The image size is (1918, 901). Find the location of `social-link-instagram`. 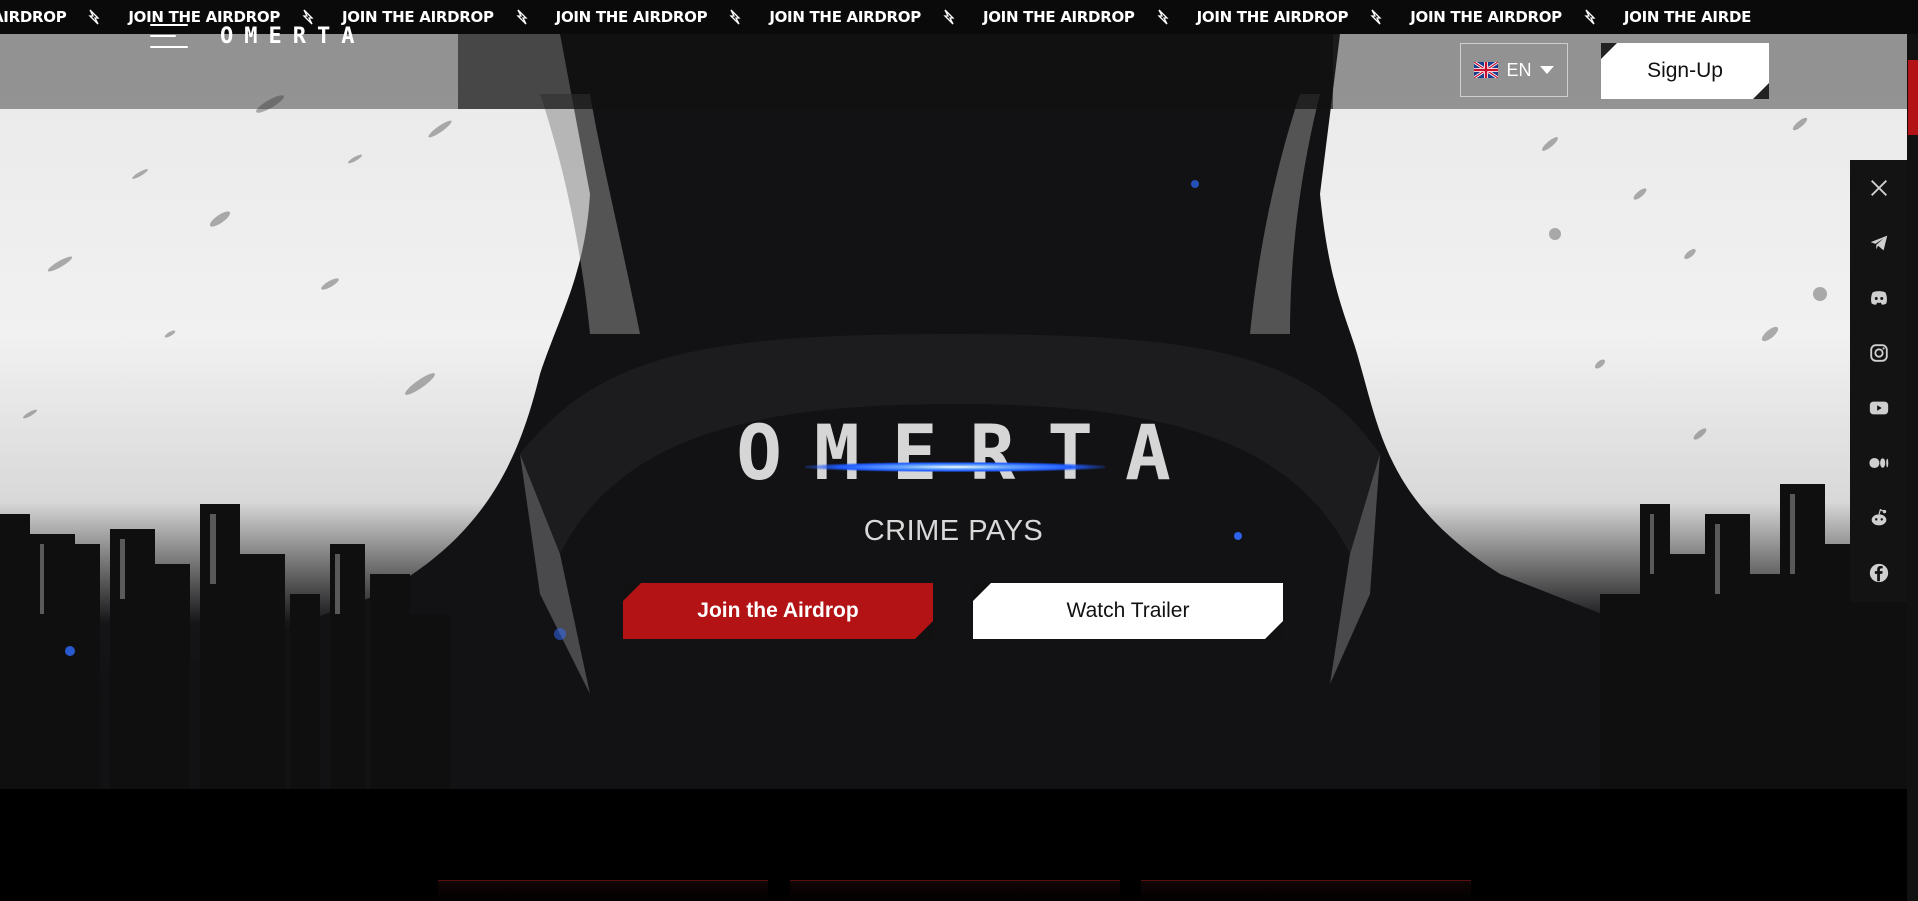

social-link-instagram is located at coordinates (1878, 352).